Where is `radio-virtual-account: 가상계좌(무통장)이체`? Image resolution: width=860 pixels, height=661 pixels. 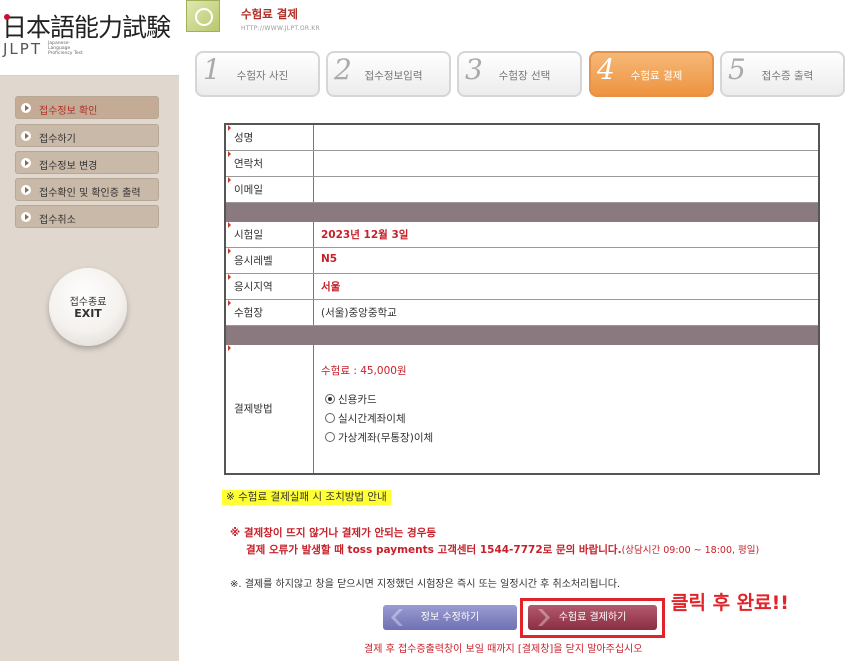 radio-virtual-account: 가상계좌(무통장)이체 is located at coordinates (379, 437).